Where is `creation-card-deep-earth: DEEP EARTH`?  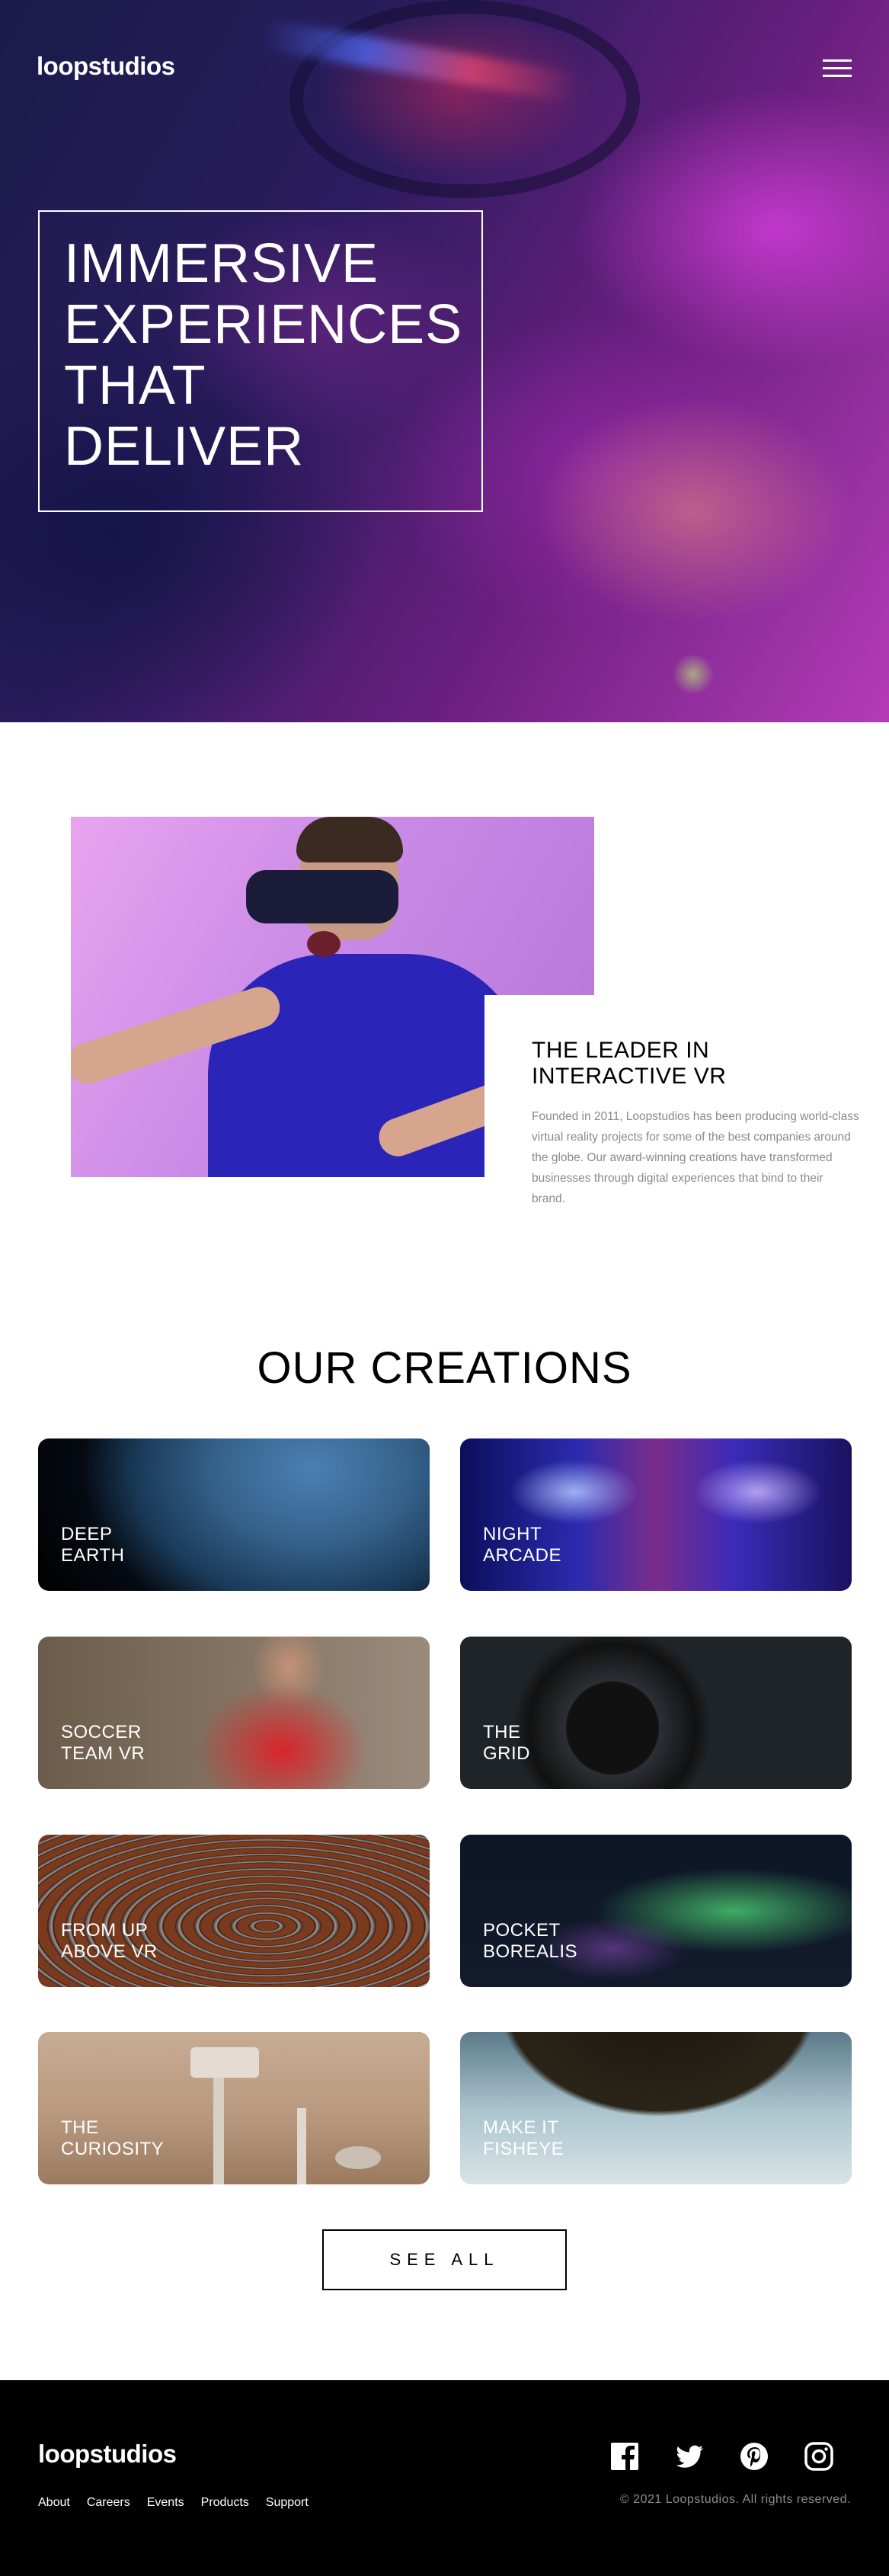 creation-card-deep-earth: DEEP EARTH is located at coordinates (234, 1514).